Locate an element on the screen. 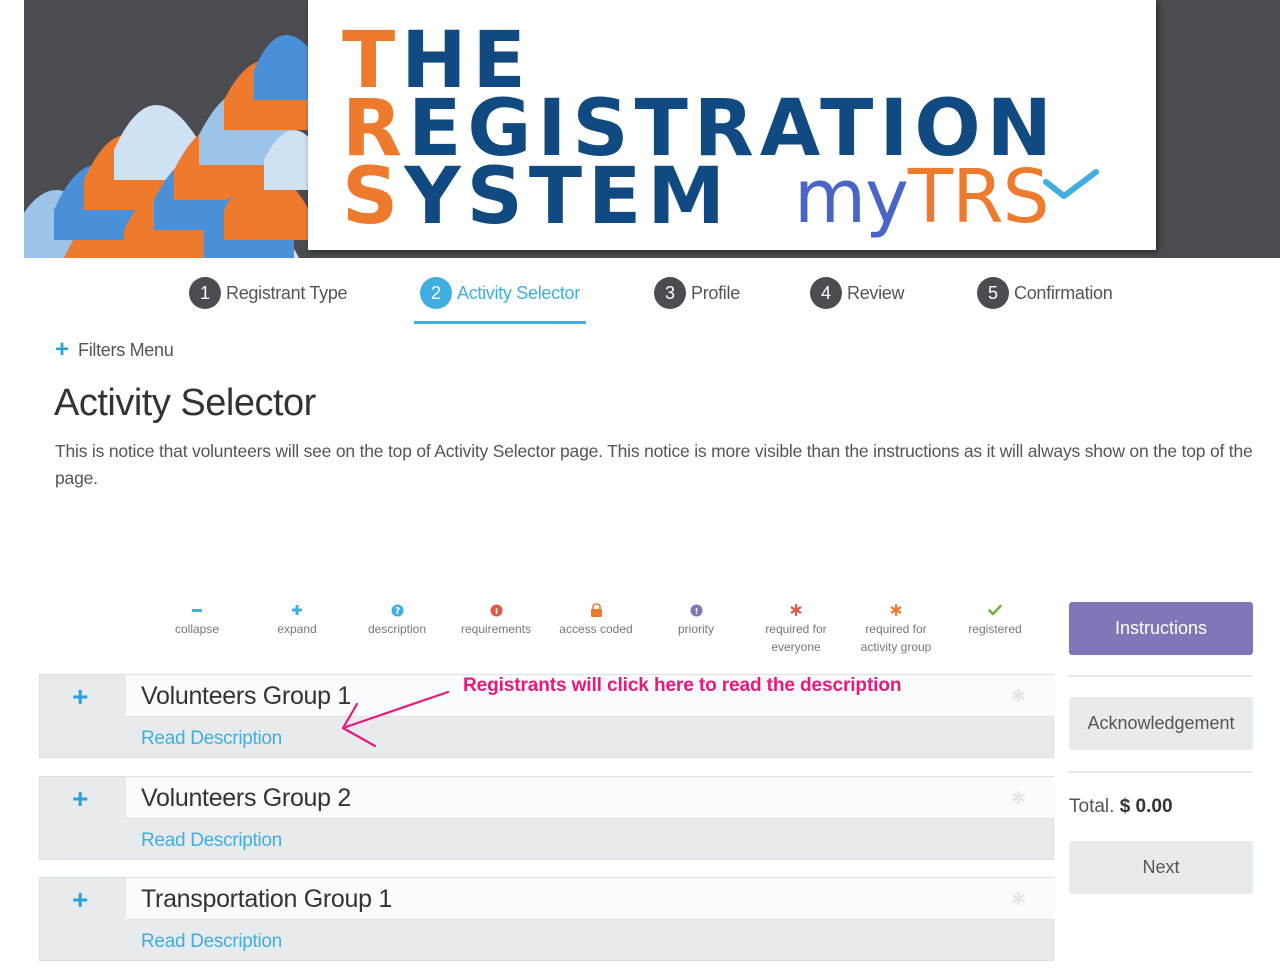 The image size is (1280, 973). legend-access-coded: access coded is located at coordinates (596, 619).